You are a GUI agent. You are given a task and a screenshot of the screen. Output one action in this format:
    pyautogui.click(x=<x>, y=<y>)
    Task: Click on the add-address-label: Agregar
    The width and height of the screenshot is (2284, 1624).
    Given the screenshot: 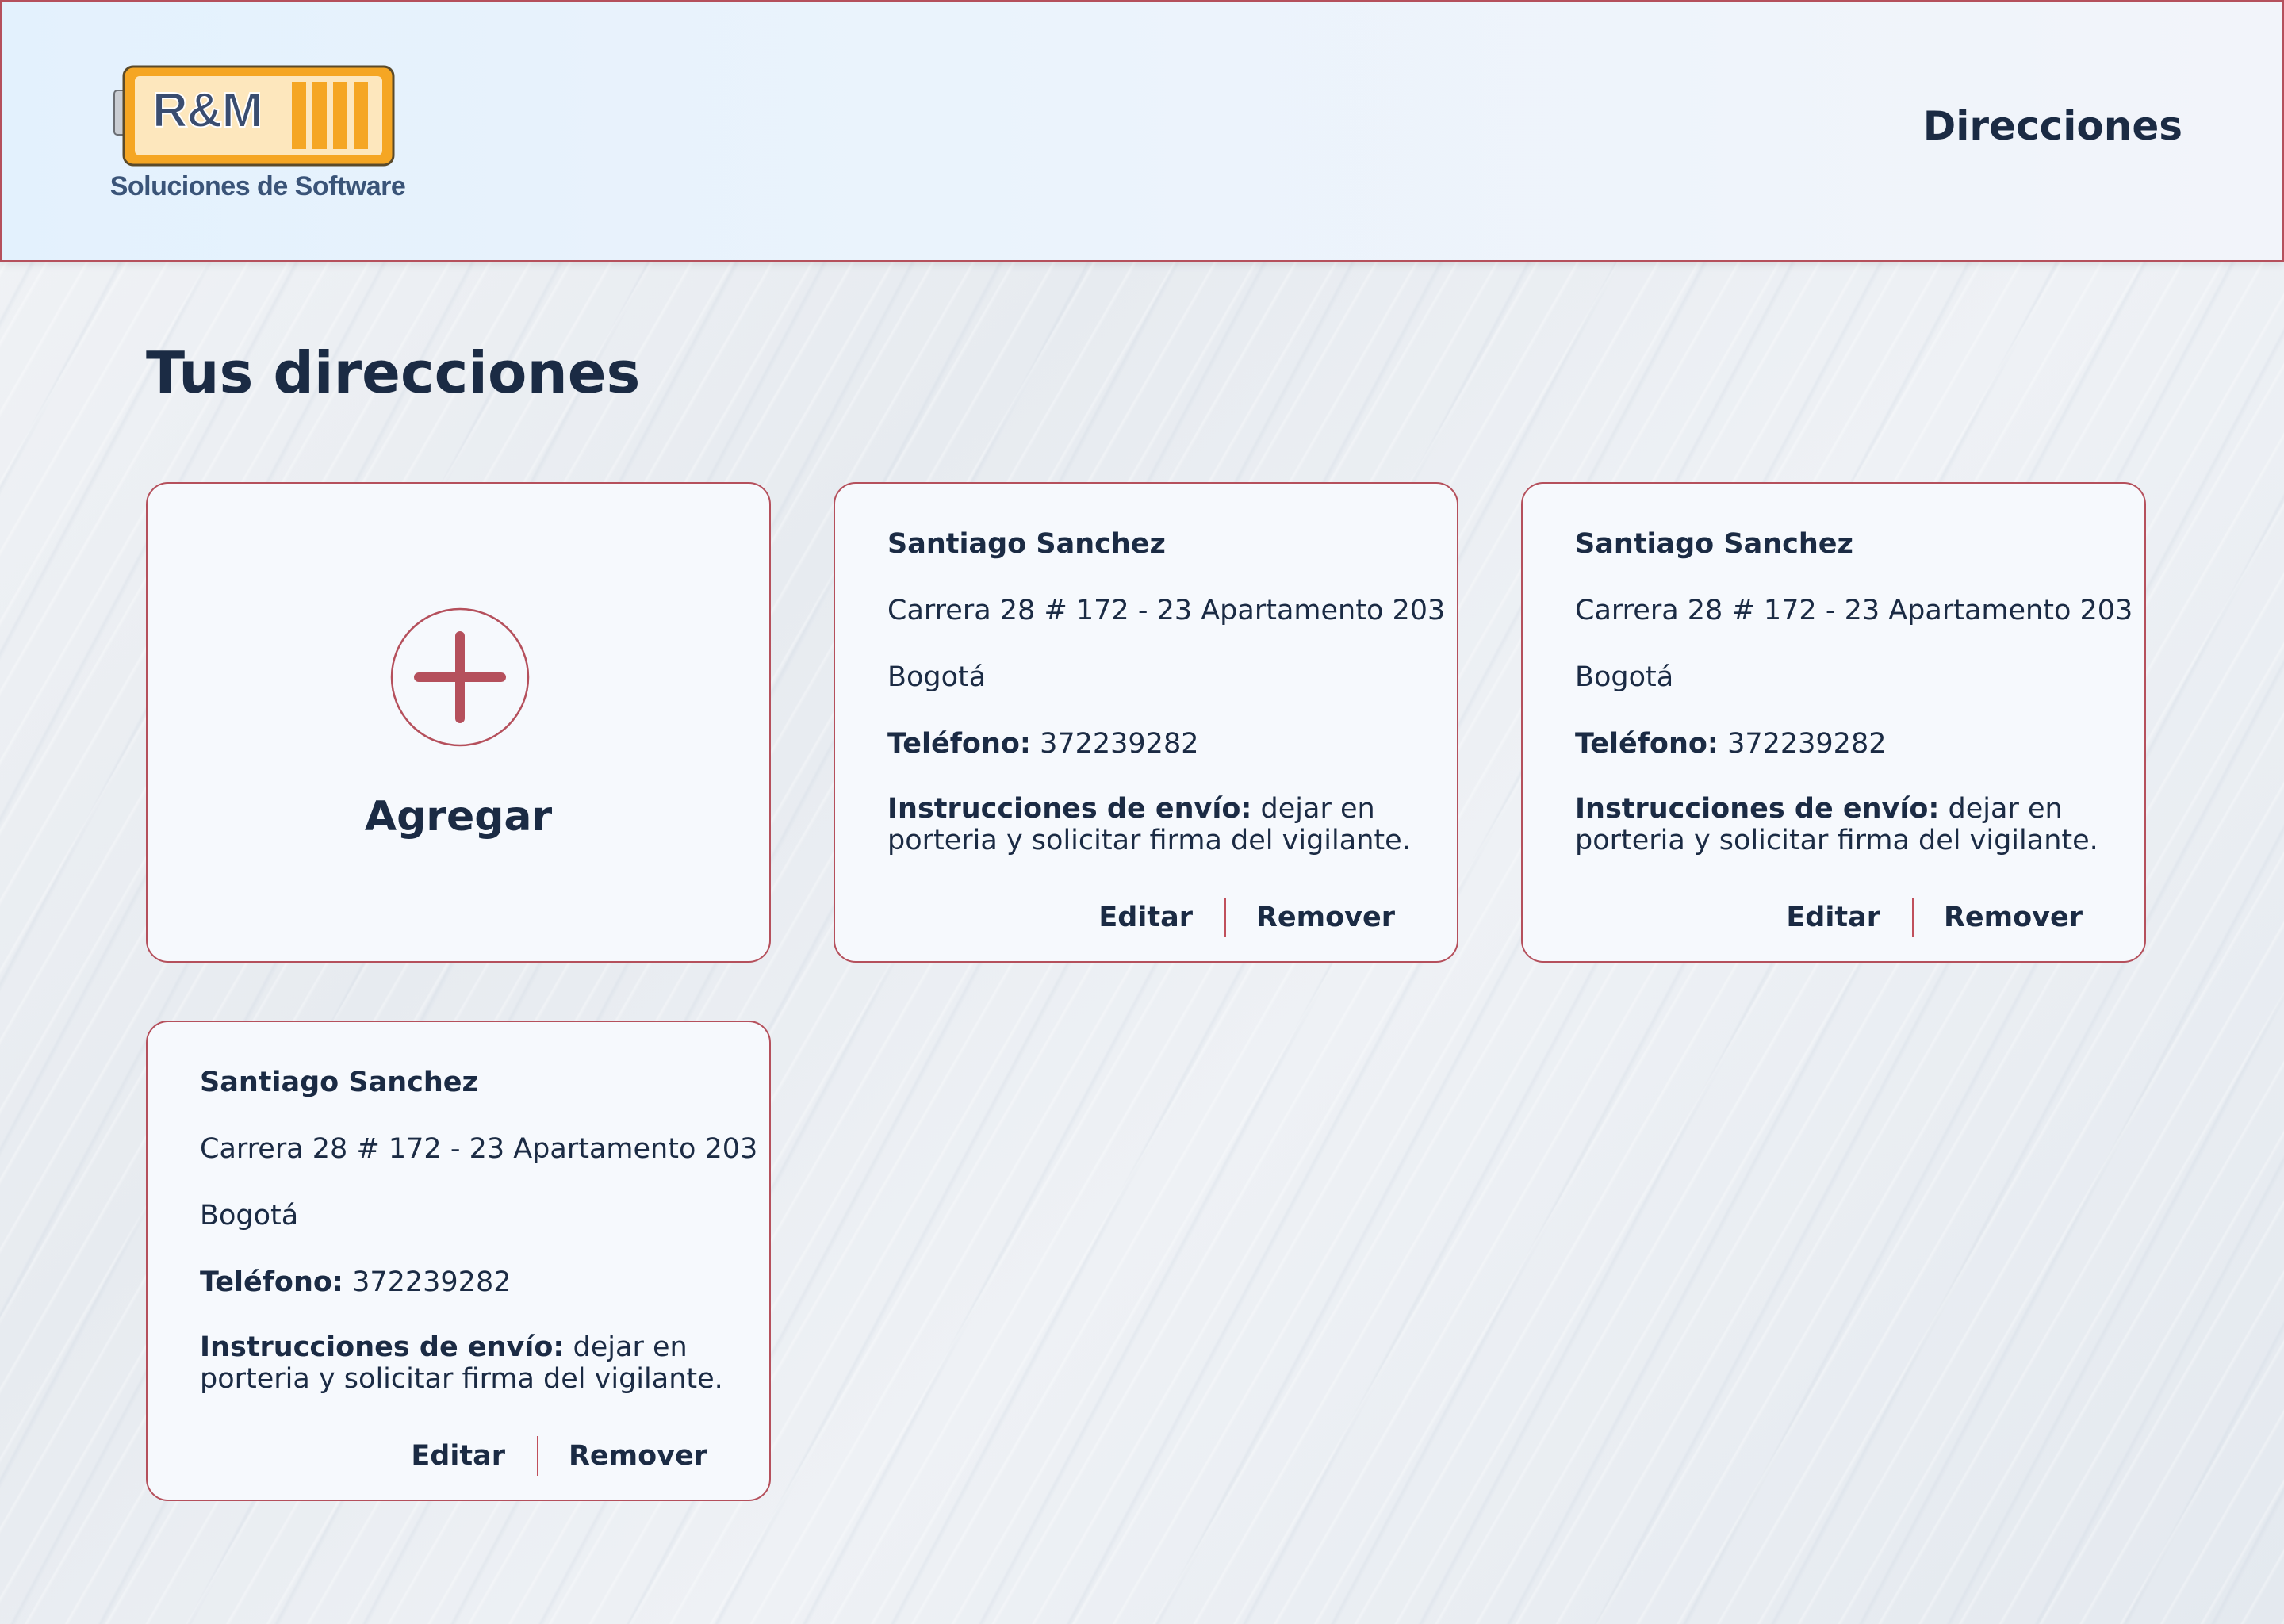 What is the action you would take?
    pyautogui.click(x=458, y=817)
    